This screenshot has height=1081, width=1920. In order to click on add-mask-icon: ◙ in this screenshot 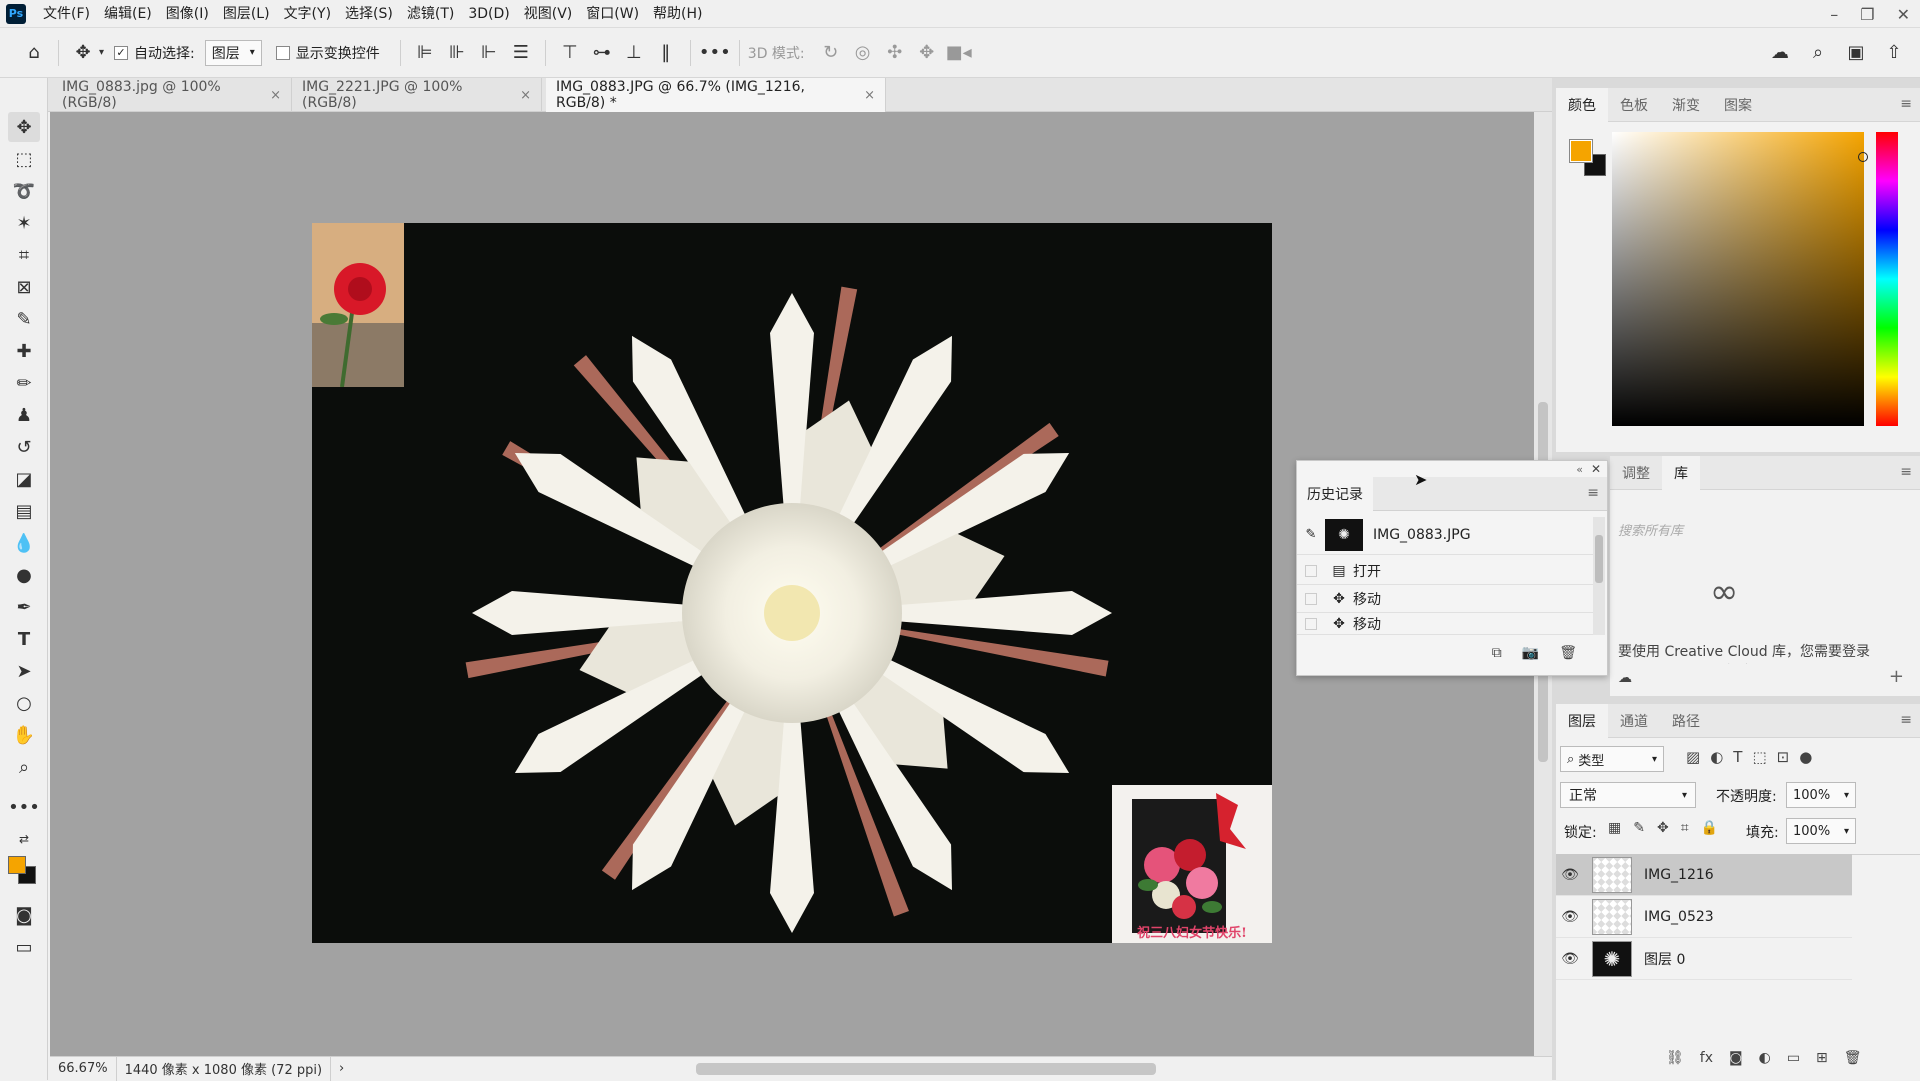, I will do `click(1736, 1058)`.